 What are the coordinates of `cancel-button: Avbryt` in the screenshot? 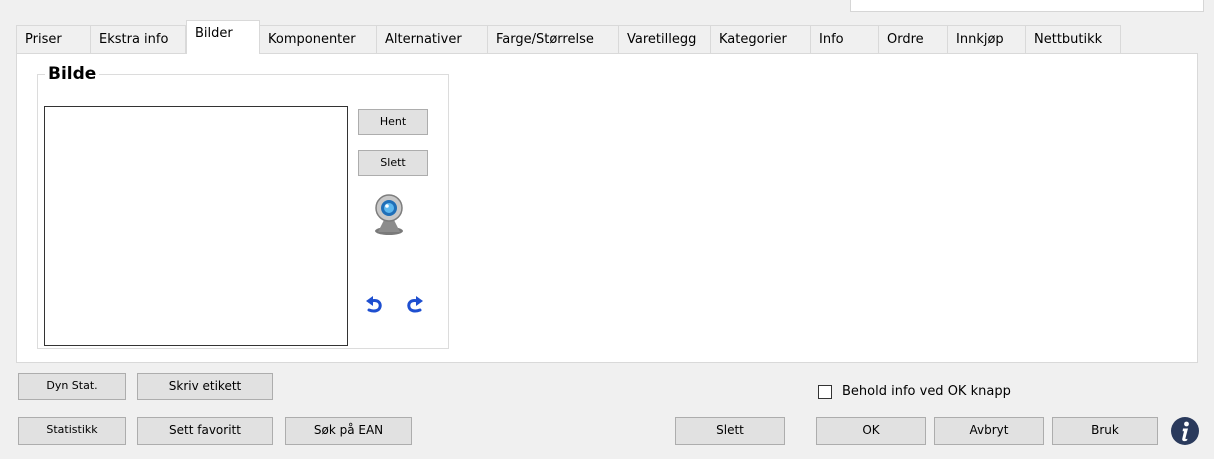 It's located at (989, 431).